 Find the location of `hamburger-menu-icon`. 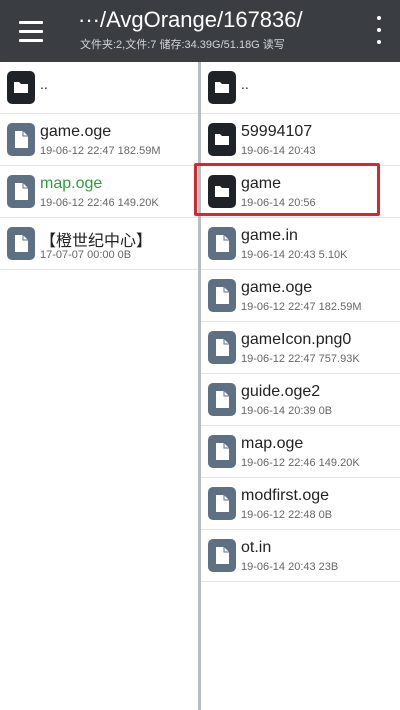

hamburger-menu-icon is located at coordinates (31, 31).